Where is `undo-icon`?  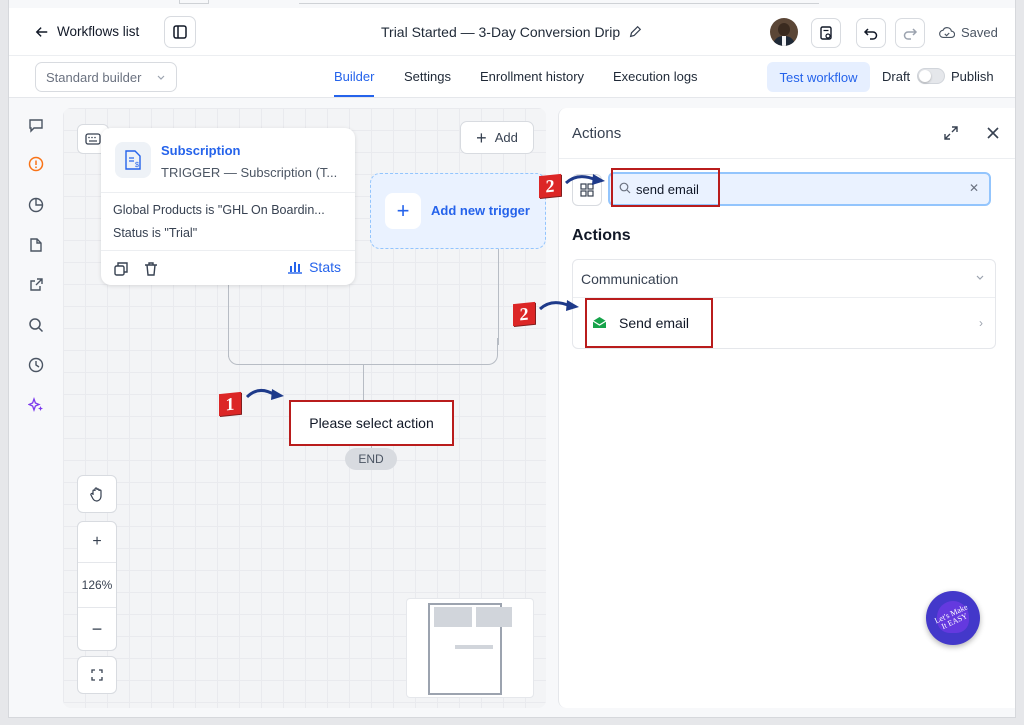 undo-icon is located at coordinates (870, 34).